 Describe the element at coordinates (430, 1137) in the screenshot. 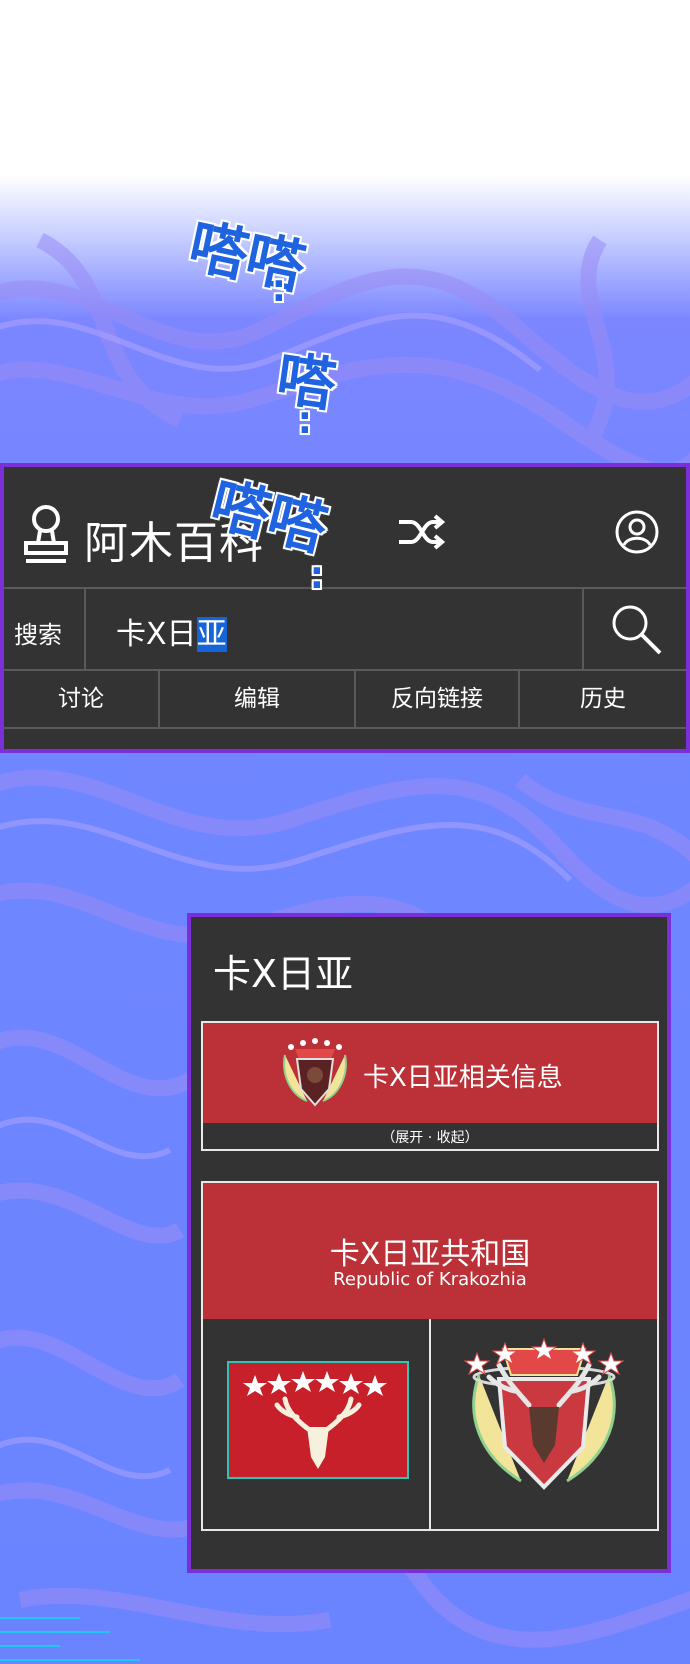

I see `expand-collapse-toggle: （展开 · 收起）` at that location.